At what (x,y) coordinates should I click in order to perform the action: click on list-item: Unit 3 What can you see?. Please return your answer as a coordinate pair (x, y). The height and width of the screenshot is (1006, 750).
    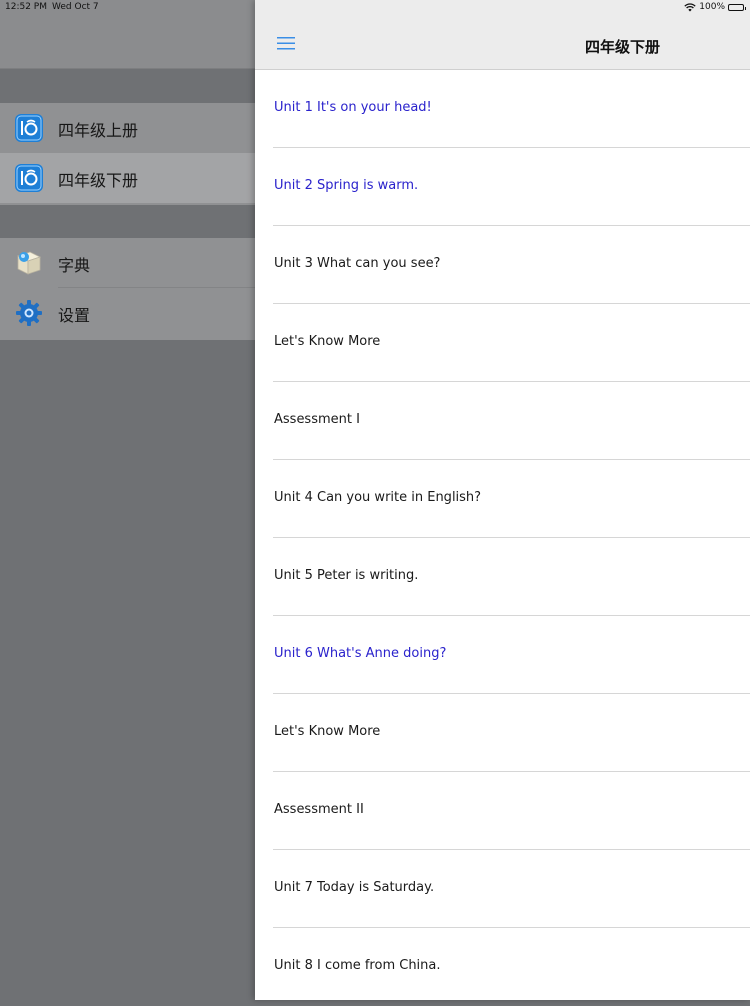
    Looking at the image, I should click on (502, 265).